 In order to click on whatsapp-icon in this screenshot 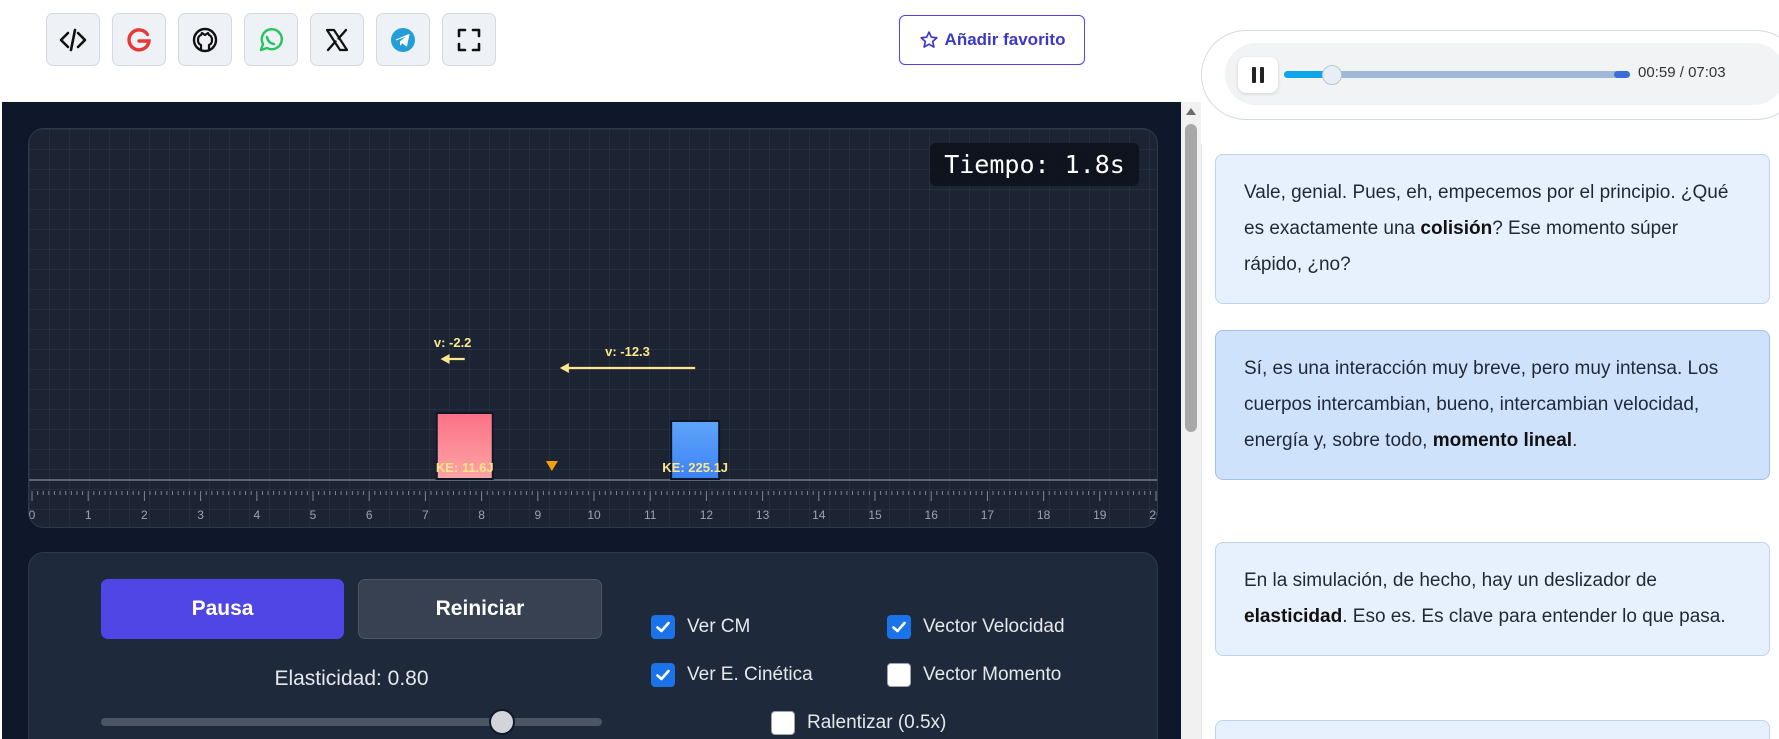, I will do `click(271, 39)`.